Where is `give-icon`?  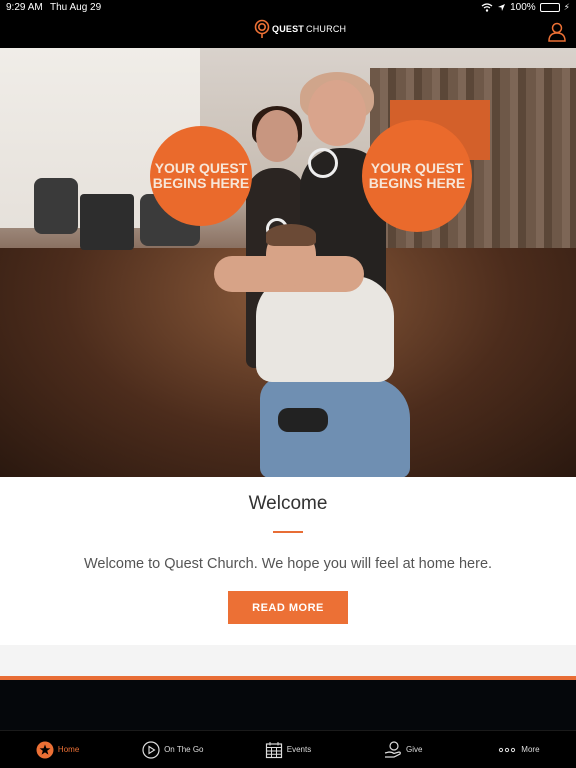
give-icon is located at coordinates (392, 749).